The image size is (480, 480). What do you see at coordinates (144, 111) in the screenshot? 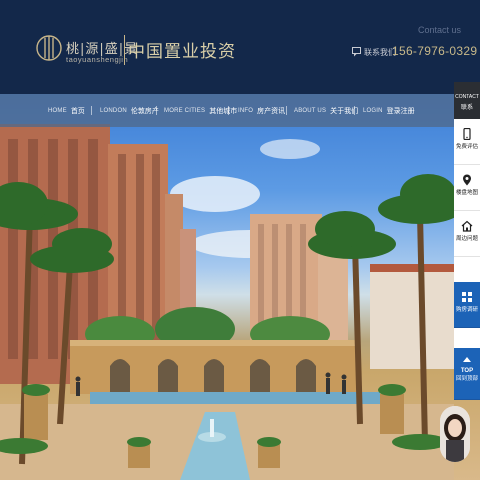
I see `nav-label-cn: 伦敦房产` at bounding box center [144, 111].